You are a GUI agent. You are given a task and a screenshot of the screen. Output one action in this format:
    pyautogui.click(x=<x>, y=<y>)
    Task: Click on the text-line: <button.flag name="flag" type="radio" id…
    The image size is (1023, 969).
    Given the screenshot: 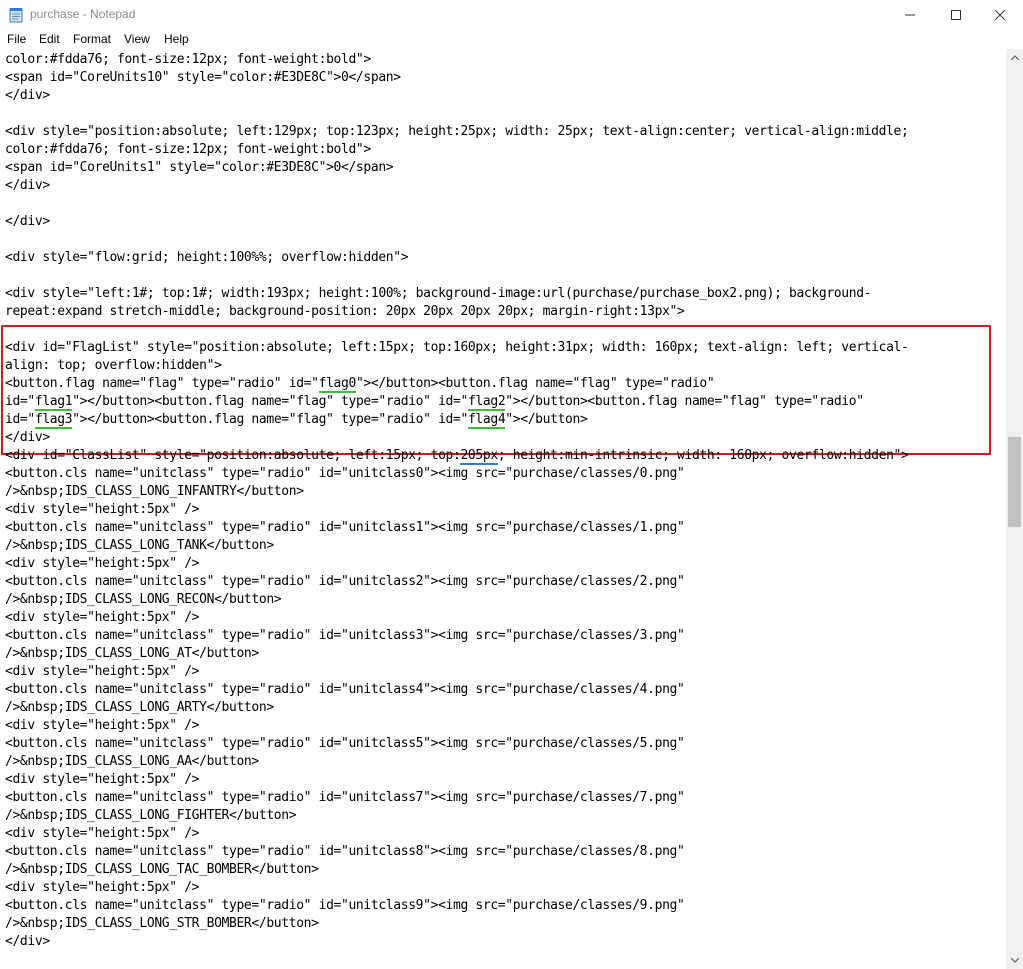 What is the action you would take?
    pyautogui.click(x=360, y=384)
    